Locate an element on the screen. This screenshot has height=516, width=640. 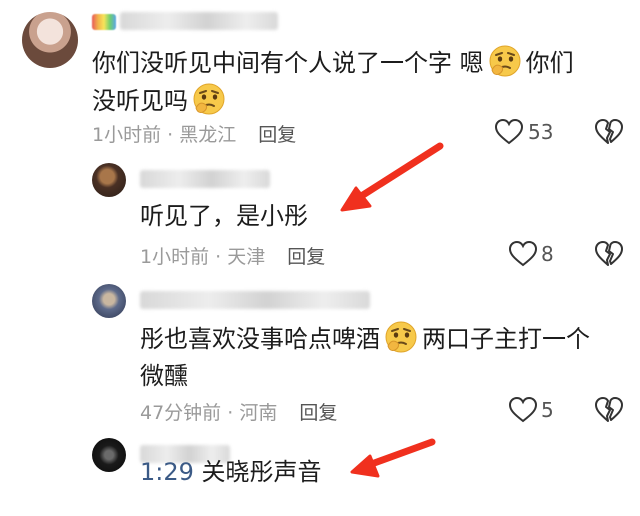
comment-text-part: 没听见吗 is located at coordinates (140, 101).